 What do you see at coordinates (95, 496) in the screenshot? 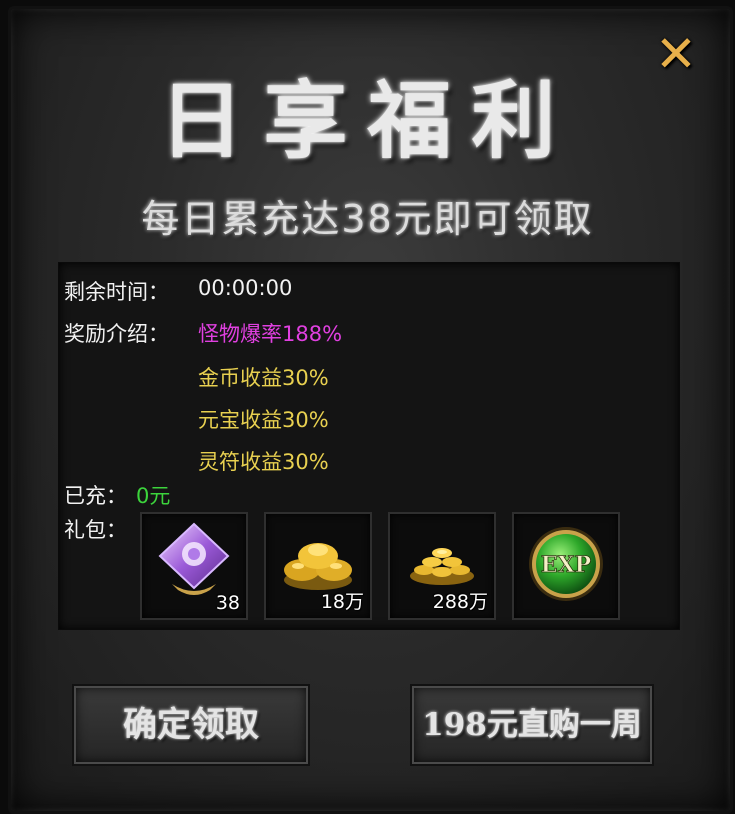
I see `charged-label: 已充：` at bounding box center [95, 496].